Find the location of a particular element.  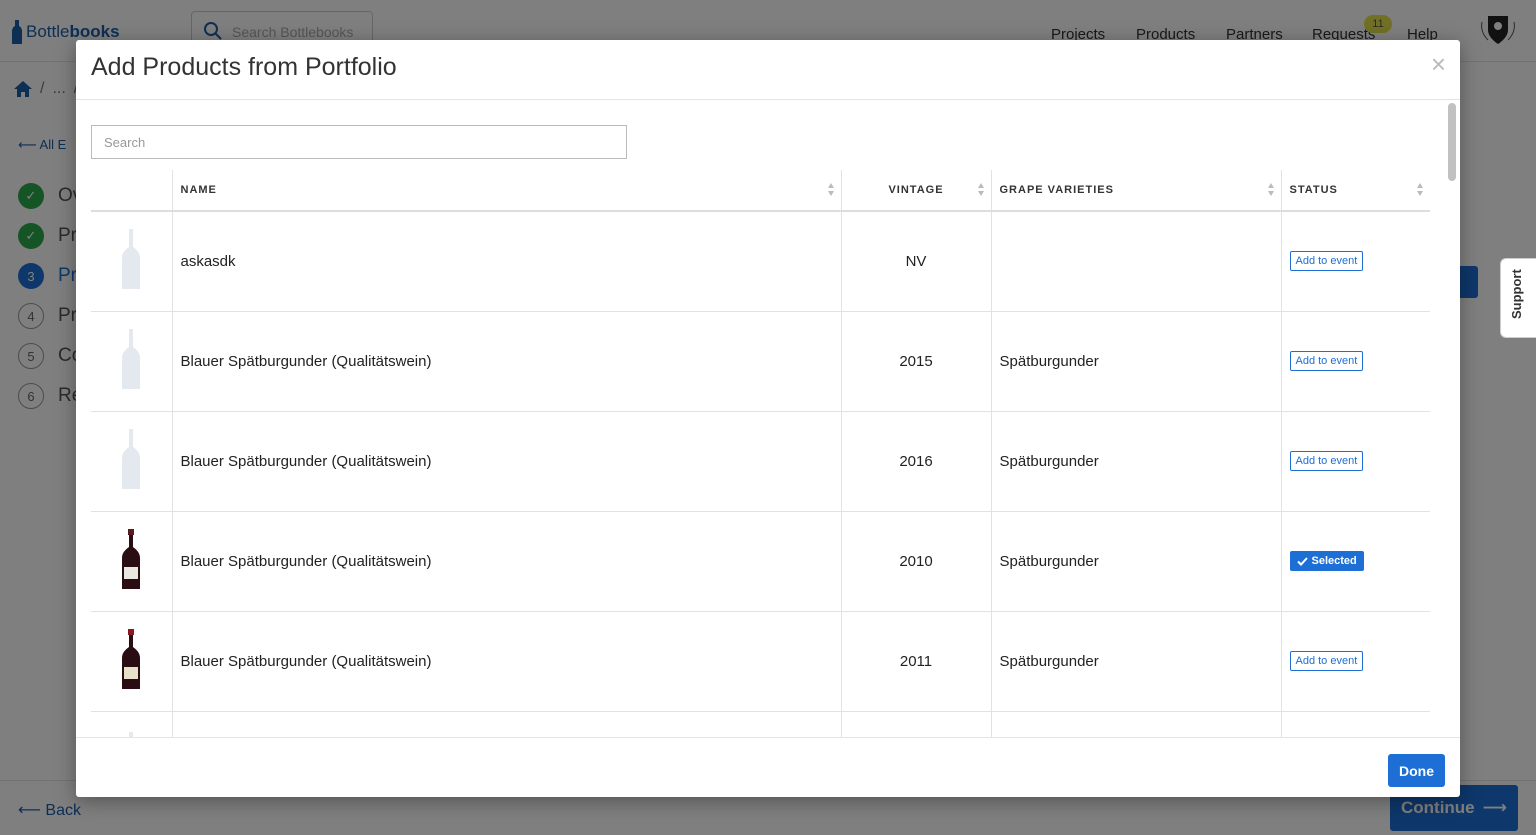

table-row: askasdk NV Add to event is located at coordinates (760, 261).